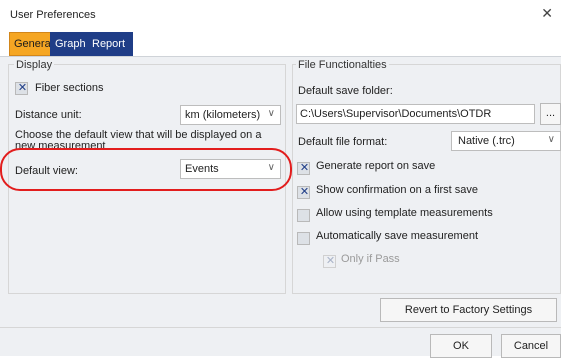 This screenshot has height=358, width=561. What do you see at coordinates (110, 44) in the screenshot?
I see `tab-report: Report` at bounding box center [110, 44].